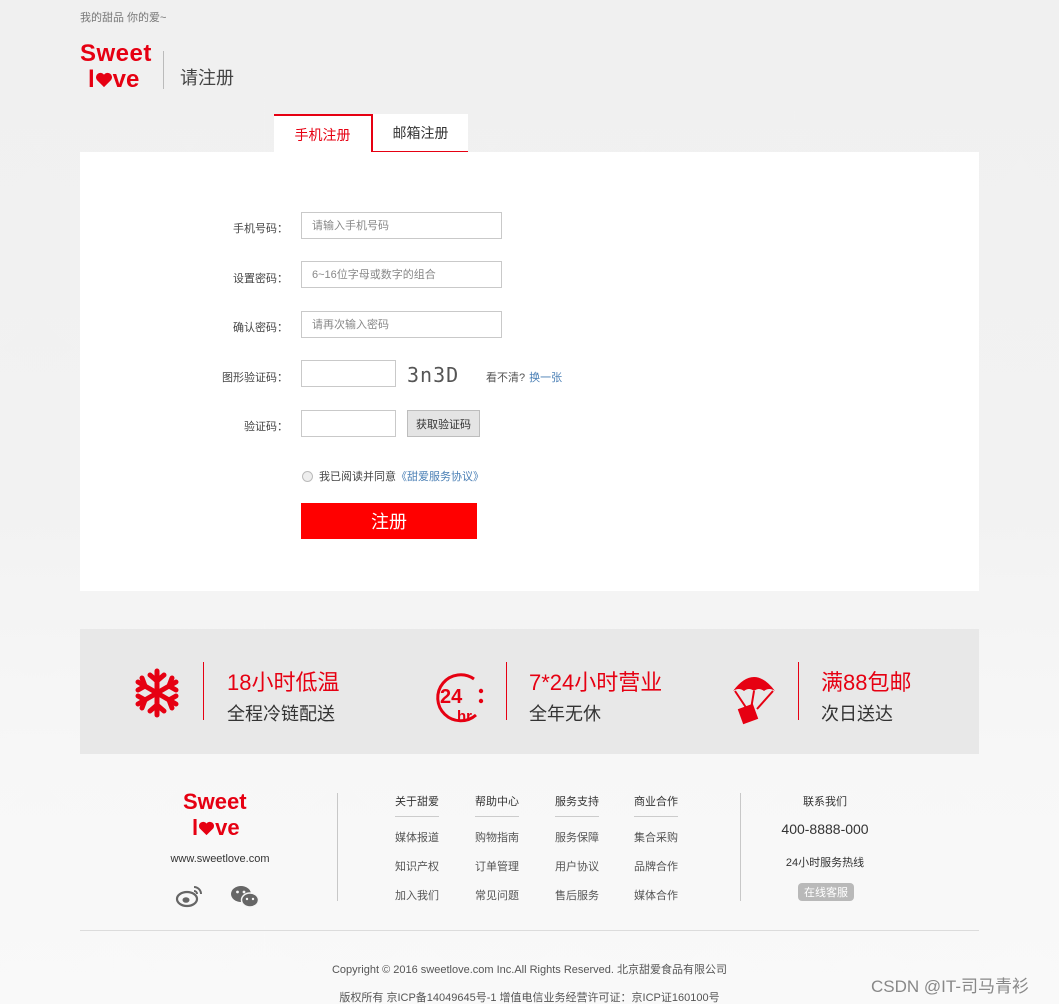 This screenshot has height=1004, width=1059. I want to click on footer-link: 常见问题, so click(497, 895).